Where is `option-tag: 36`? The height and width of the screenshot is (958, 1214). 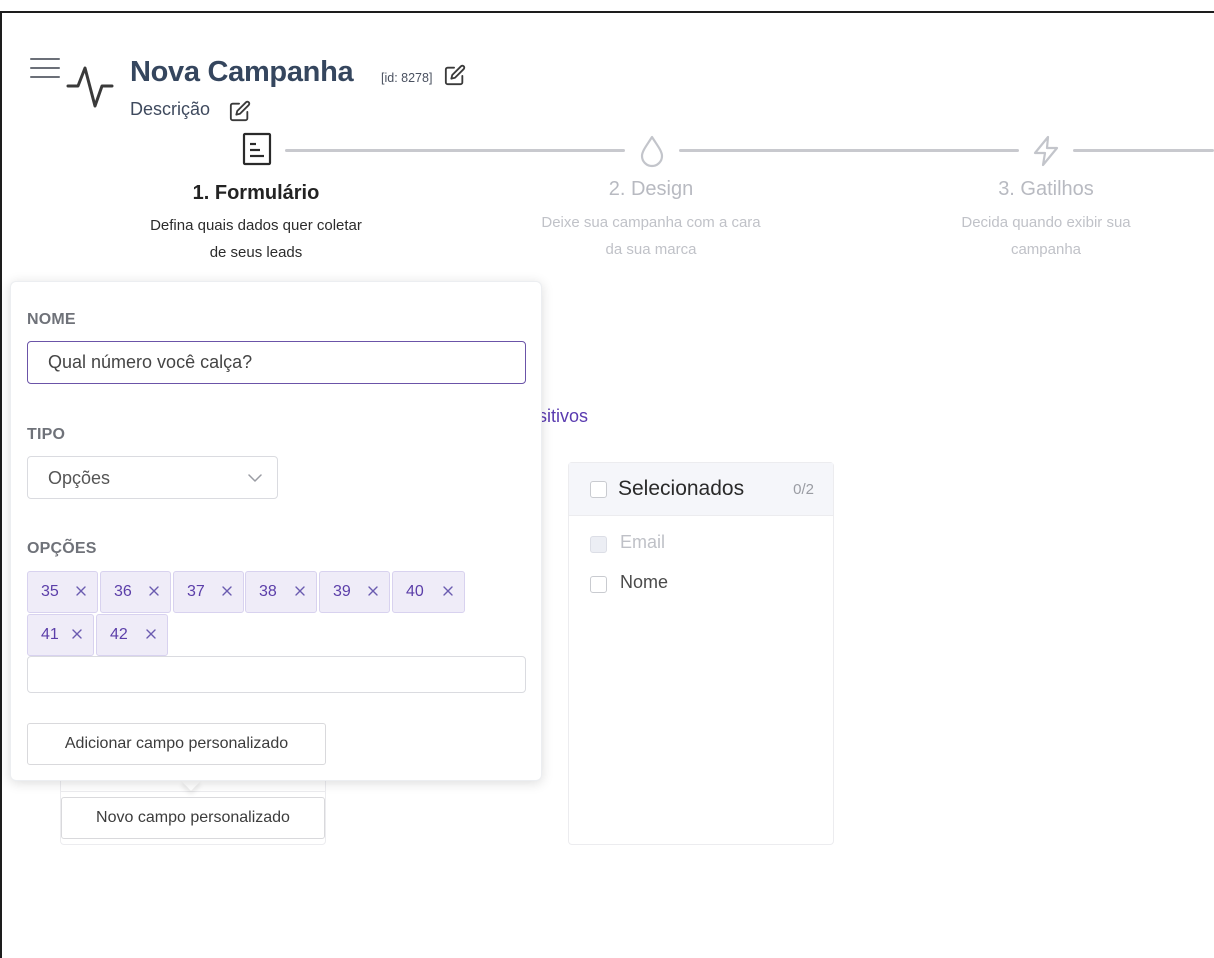 option-tag: 36 is located at coordinates (135, 592).